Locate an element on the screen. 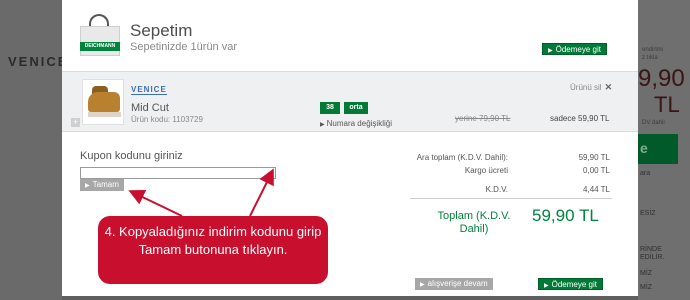  total-label: Toplam (K.D.V. Dahil) is located at coordinates (474, 222).